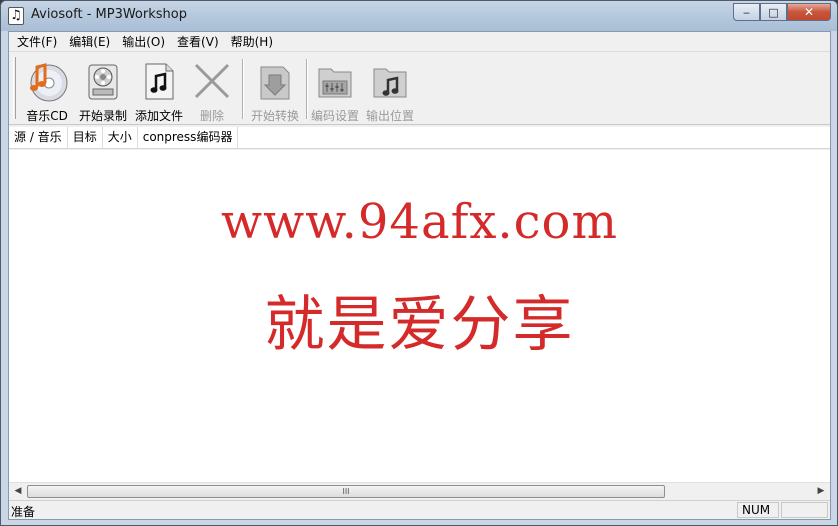 The image size is (838, 526). I want to click on watermark-url: www.94afx.com, so click(419, 222).